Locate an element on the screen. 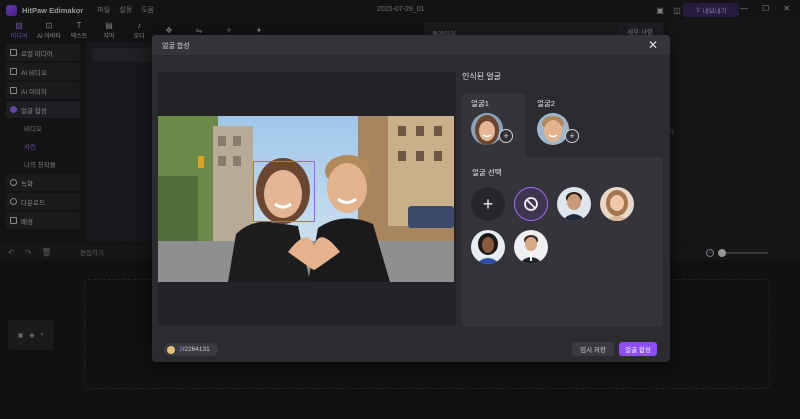  plus-icon: + is located at coordinates (488, 203).